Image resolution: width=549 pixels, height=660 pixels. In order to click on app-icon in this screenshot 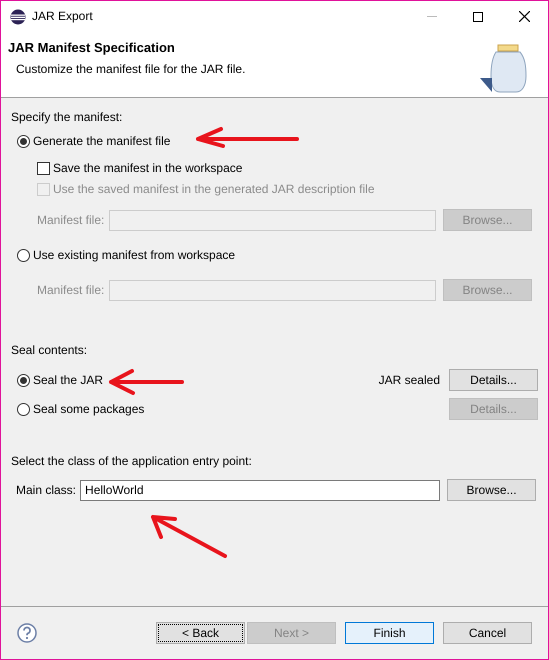, I will do `click(18, 16)`.